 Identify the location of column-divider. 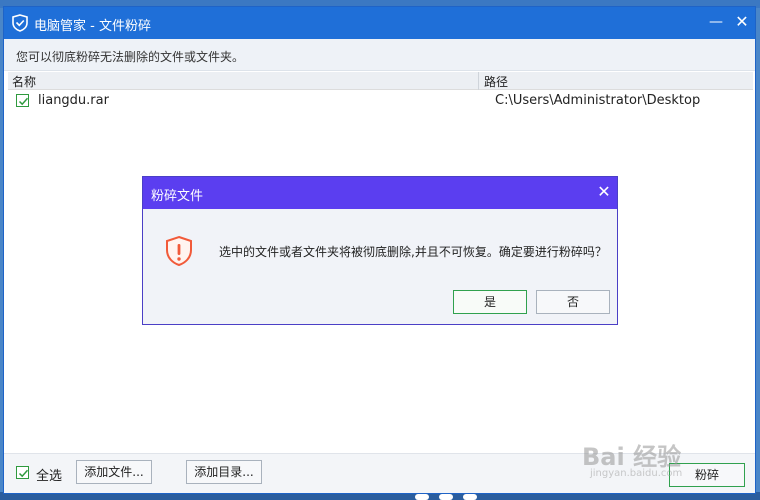
(478, 81).